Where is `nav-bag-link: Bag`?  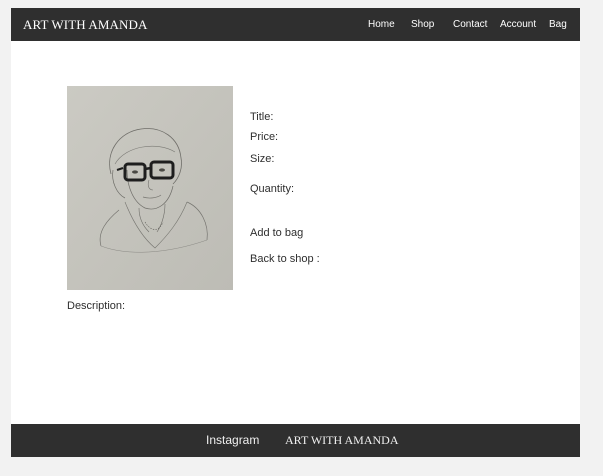
nav-bag-link: Bag is located at coordinates (558, 24).